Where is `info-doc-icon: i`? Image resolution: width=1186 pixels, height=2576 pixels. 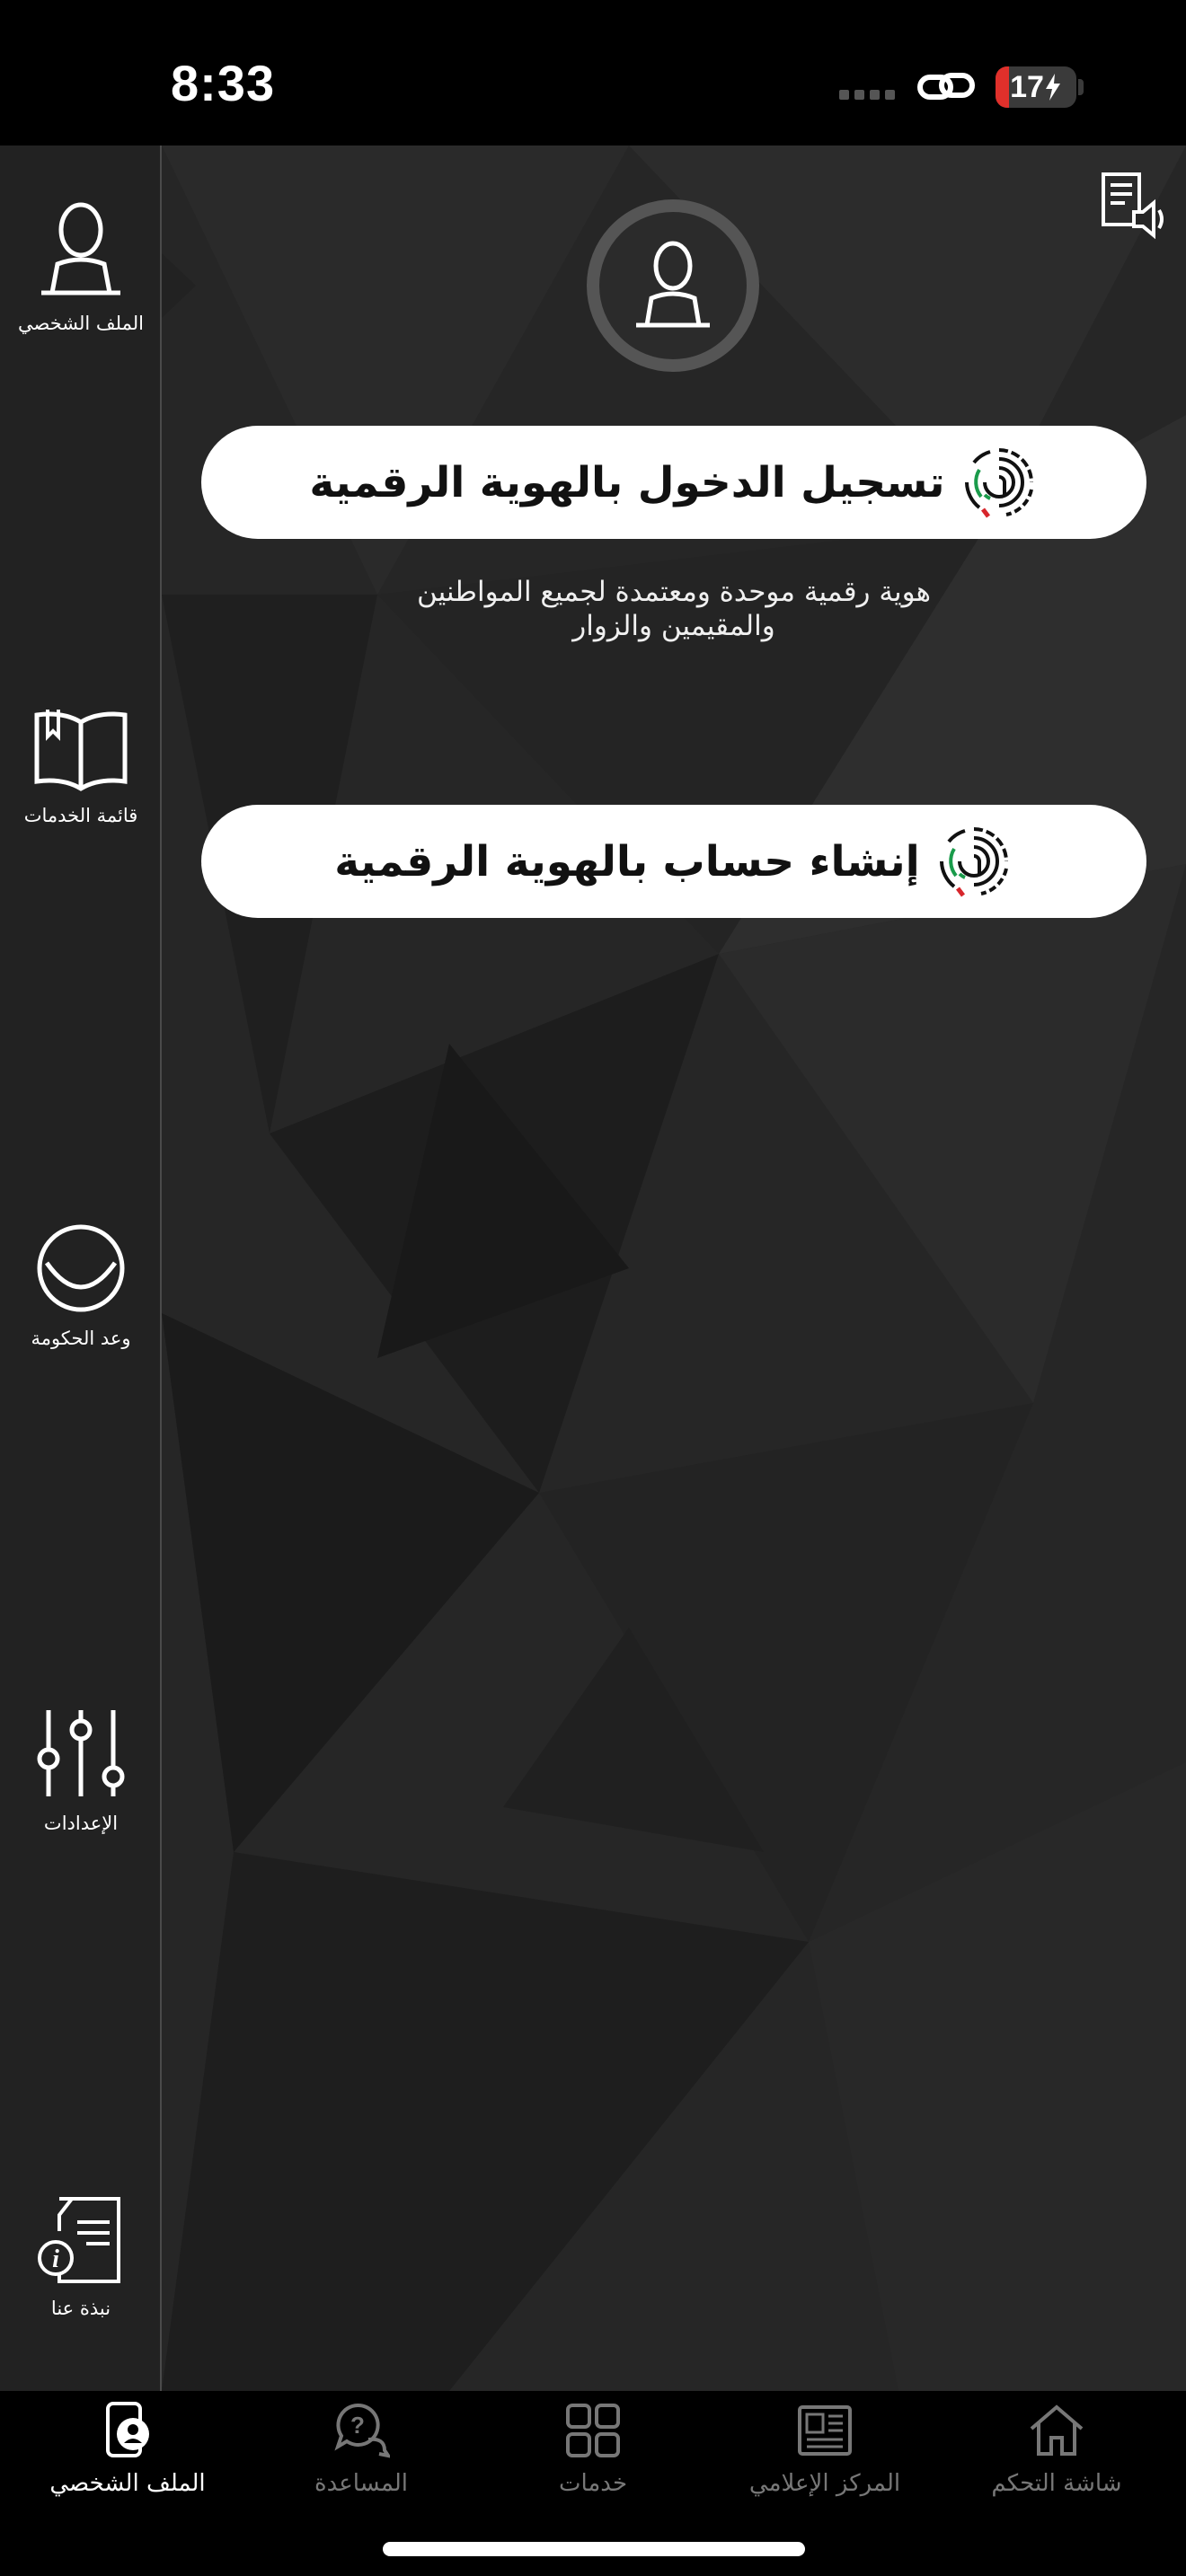
info-doc-icon: i is located at coordinates (79, 2240).